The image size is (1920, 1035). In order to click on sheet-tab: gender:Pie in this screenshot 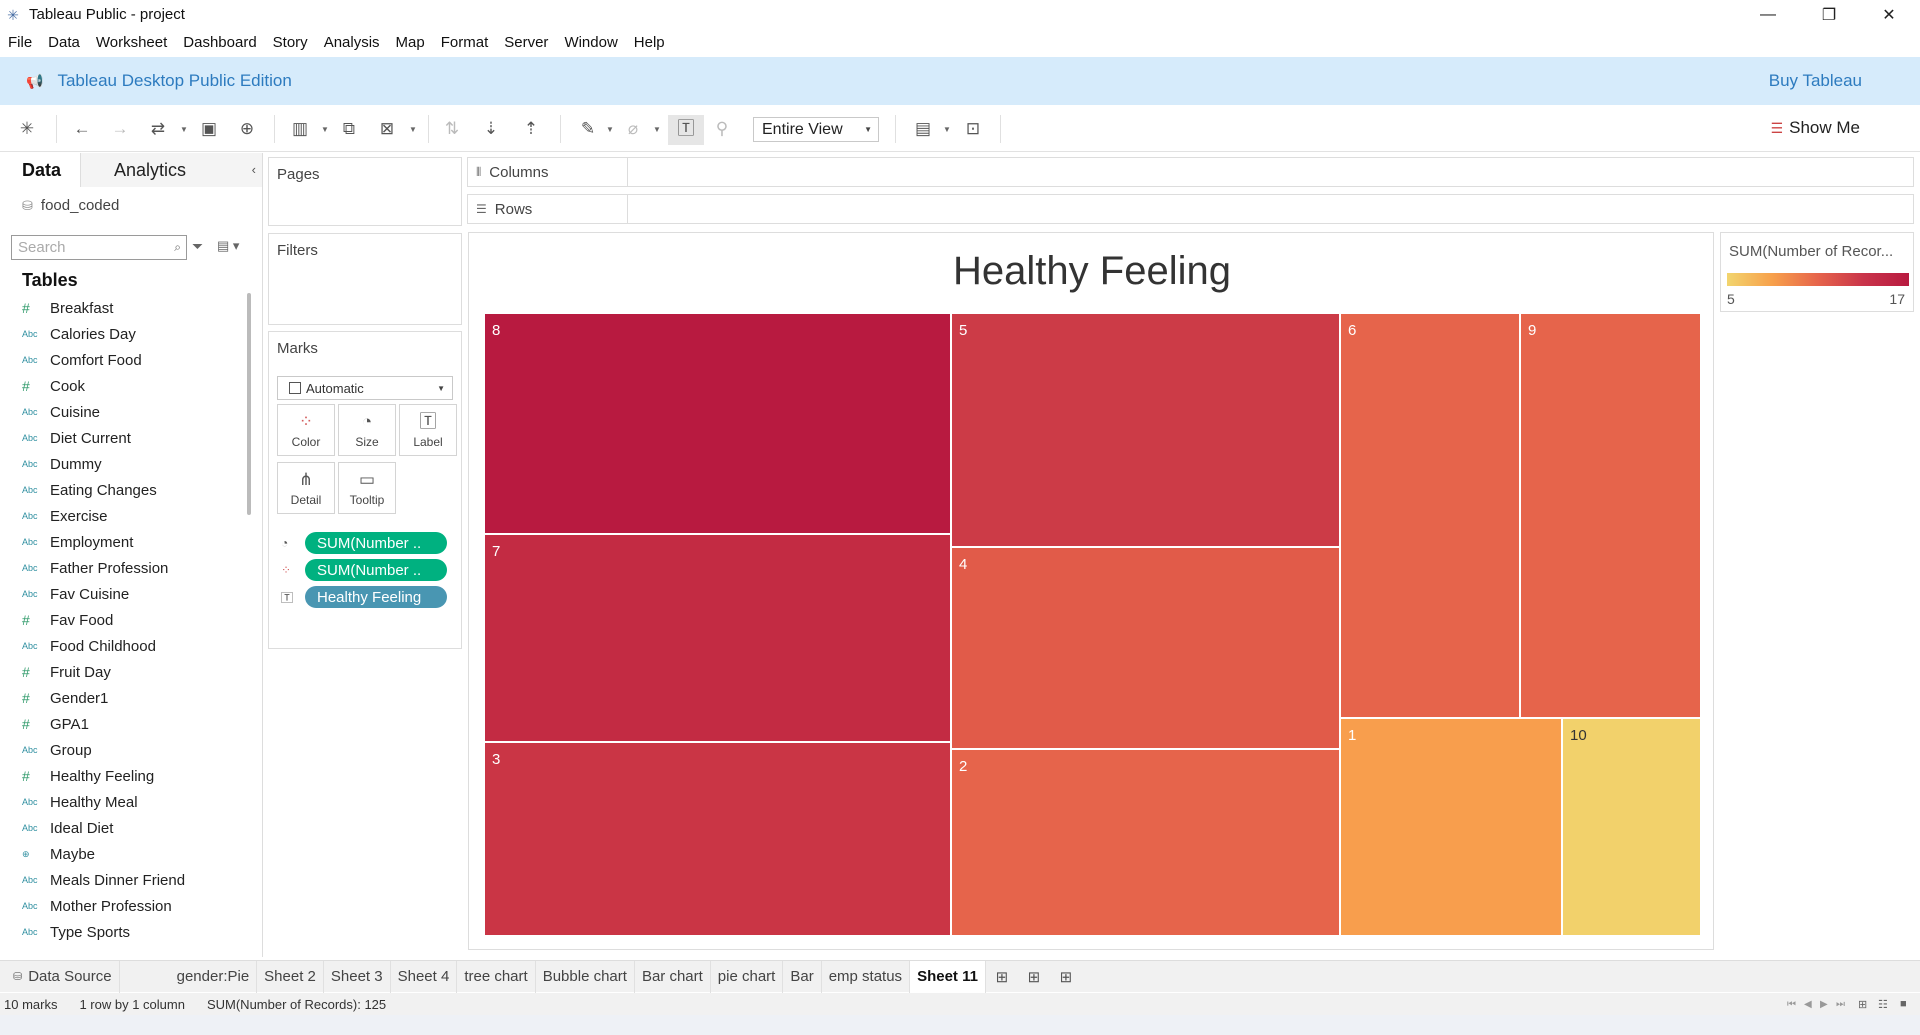, I will do `click(214, 976)`.